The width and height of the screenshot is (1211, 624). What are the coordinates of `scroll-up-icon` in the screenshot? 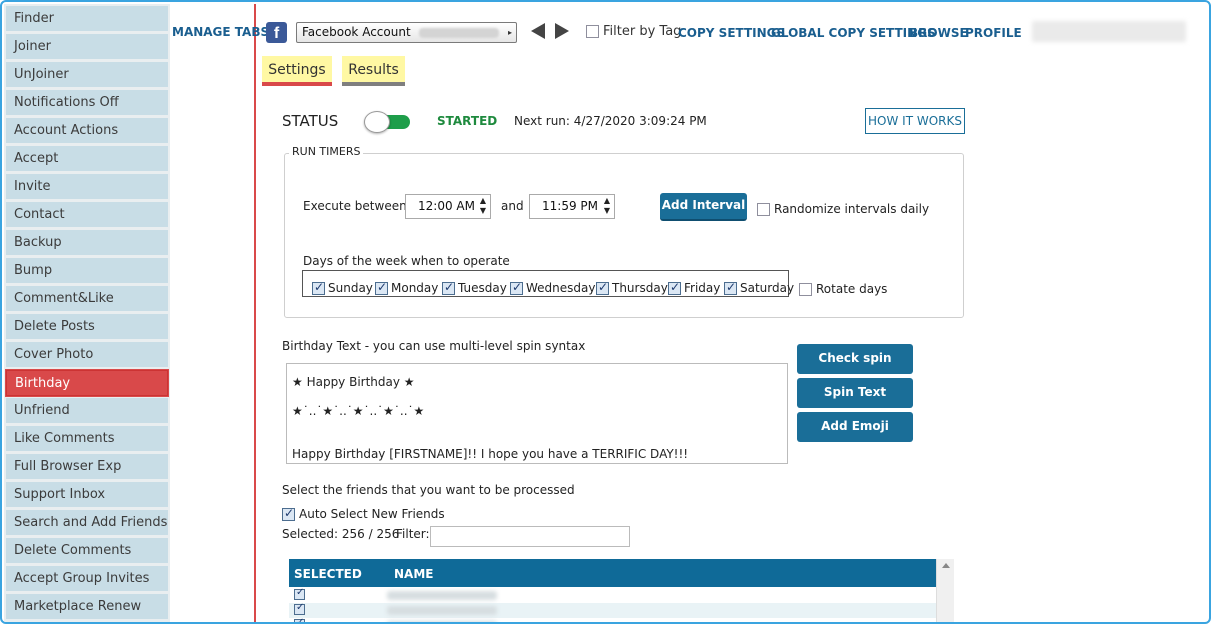 It's located at (946, 565).